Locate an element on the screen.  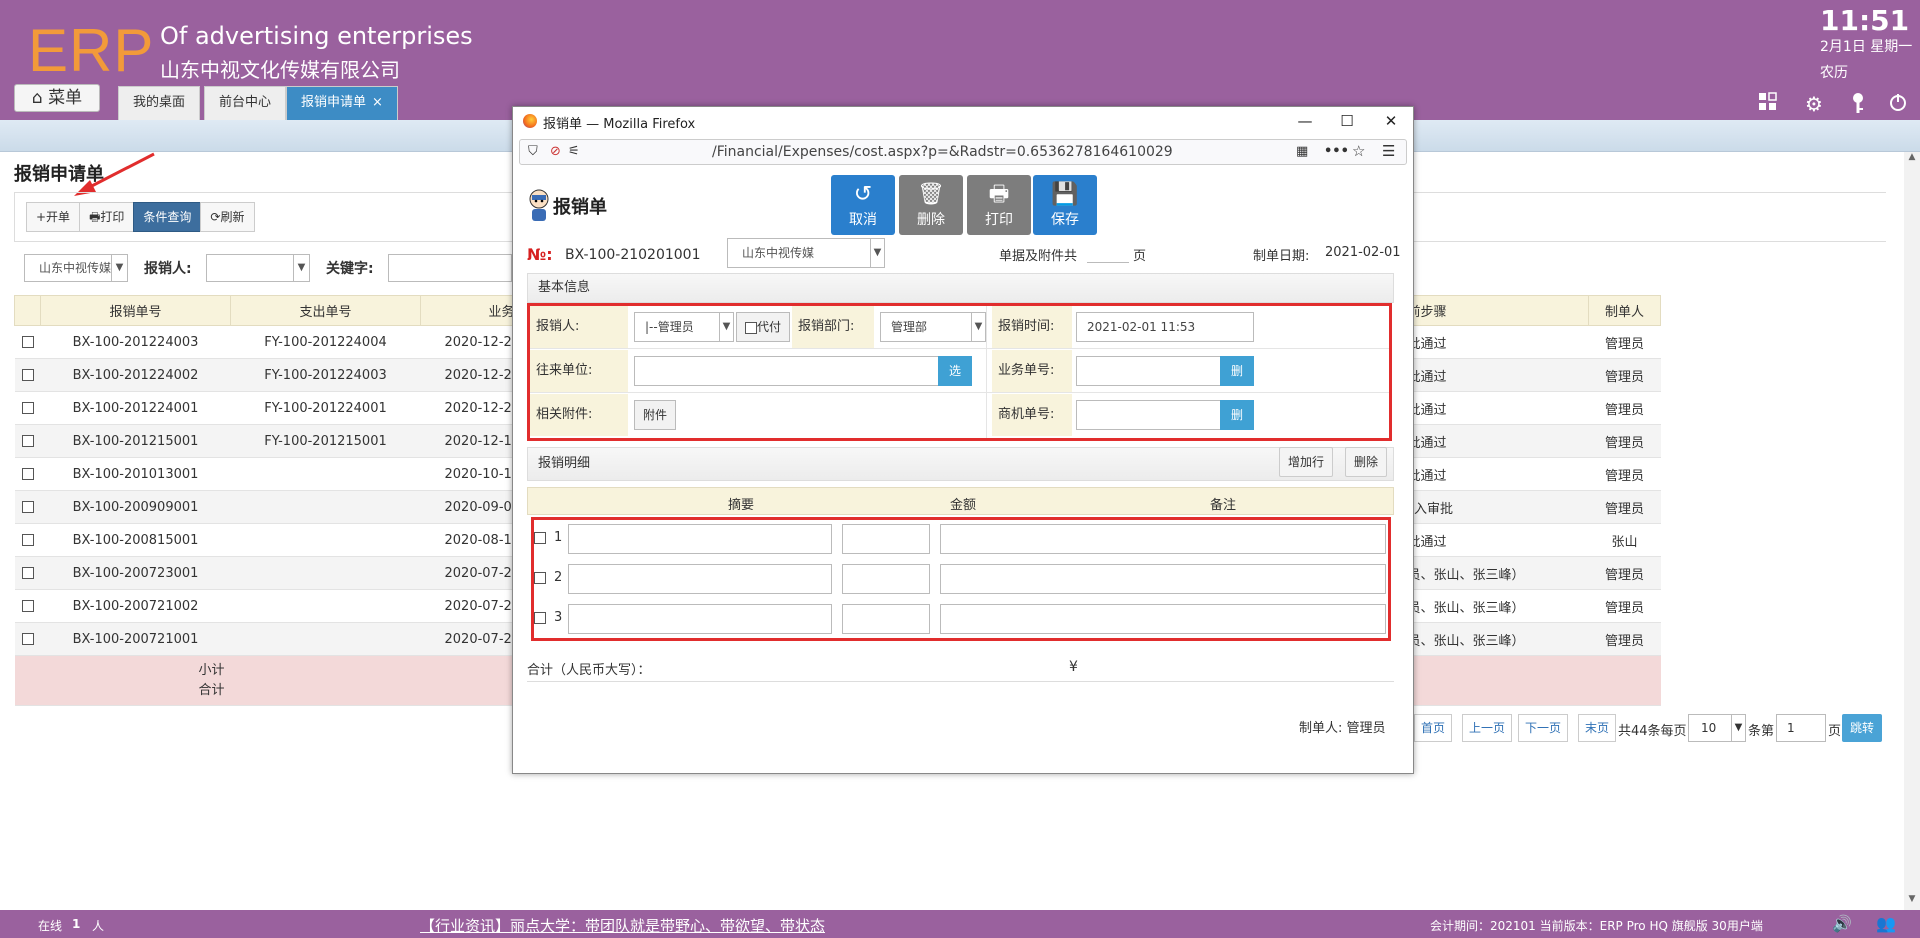
pager-last-button: 末页 is located at coordinates (1597, 728).